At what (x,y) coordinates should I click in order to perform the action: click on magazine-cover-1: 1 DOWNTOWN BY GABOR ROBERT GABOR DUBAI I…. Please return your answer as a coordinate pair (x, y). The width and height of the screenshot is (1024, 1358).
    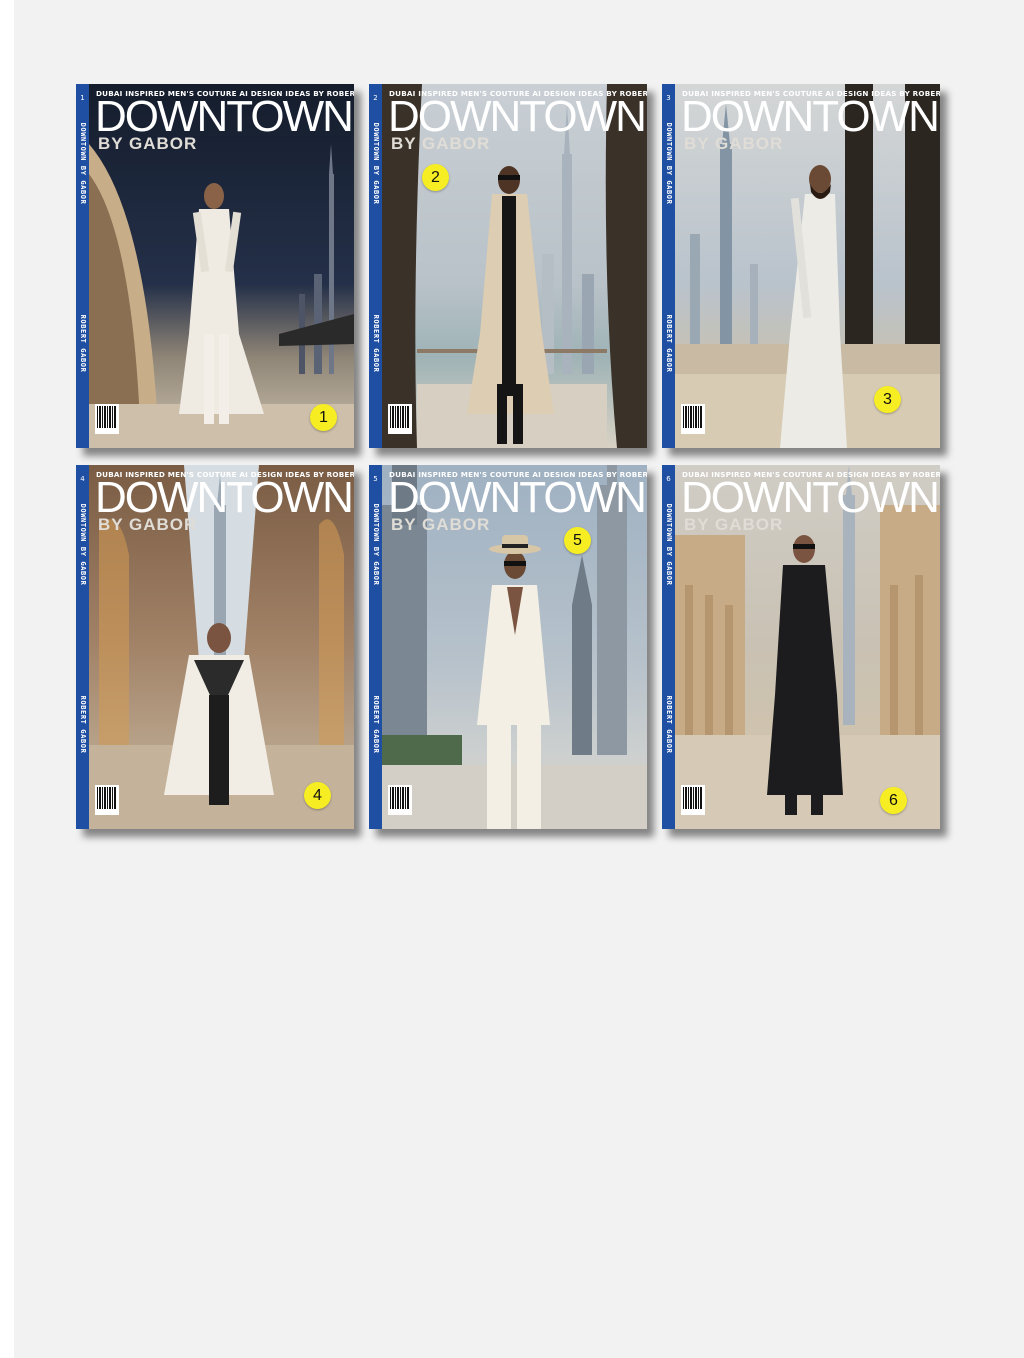
    Looking at the image, I should click on (215, 266).